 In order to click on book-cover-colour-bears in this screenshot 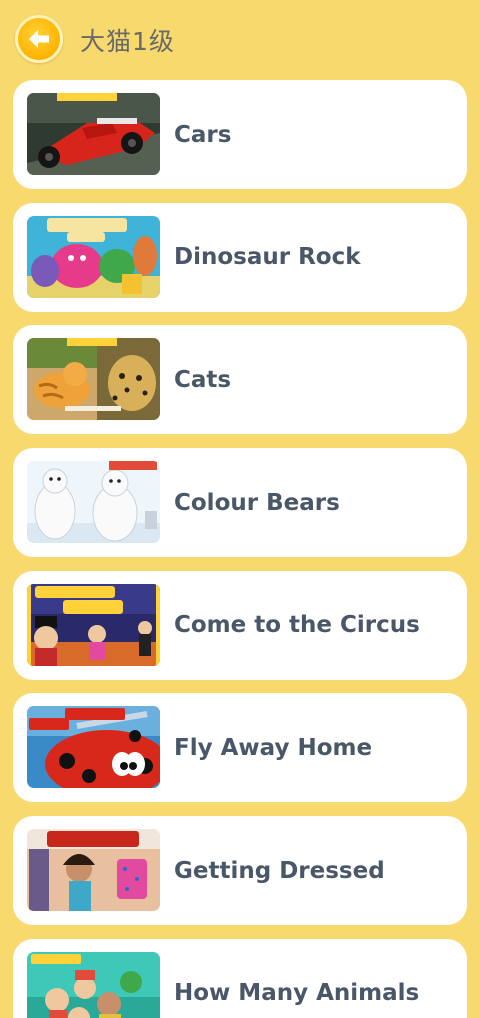, I will do `click(93, 502)`.